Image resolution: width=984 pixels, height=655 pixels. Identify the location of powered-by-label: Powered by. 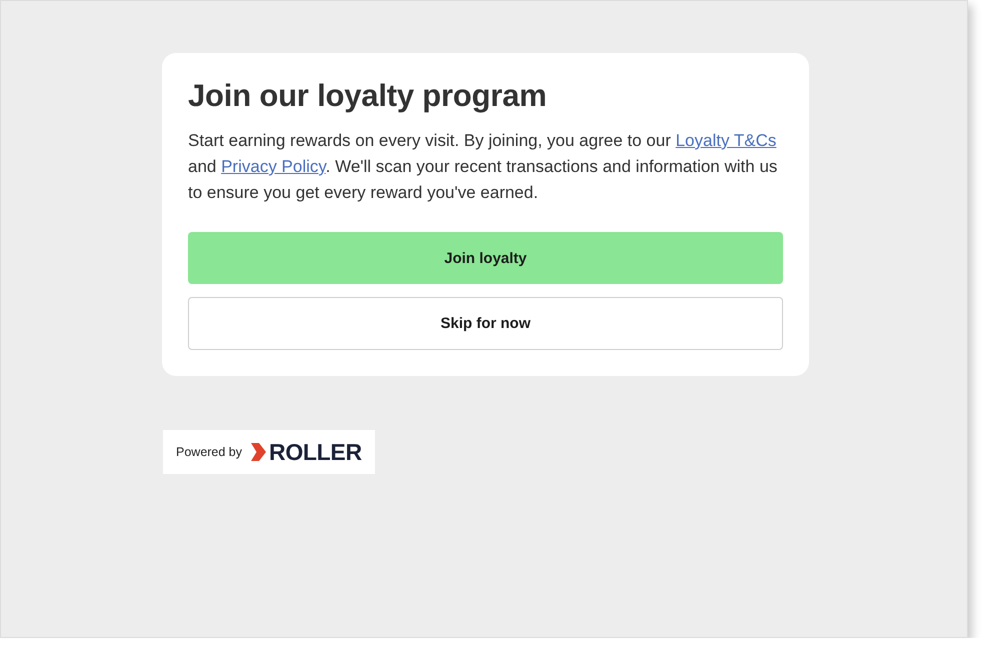
(209, 452).